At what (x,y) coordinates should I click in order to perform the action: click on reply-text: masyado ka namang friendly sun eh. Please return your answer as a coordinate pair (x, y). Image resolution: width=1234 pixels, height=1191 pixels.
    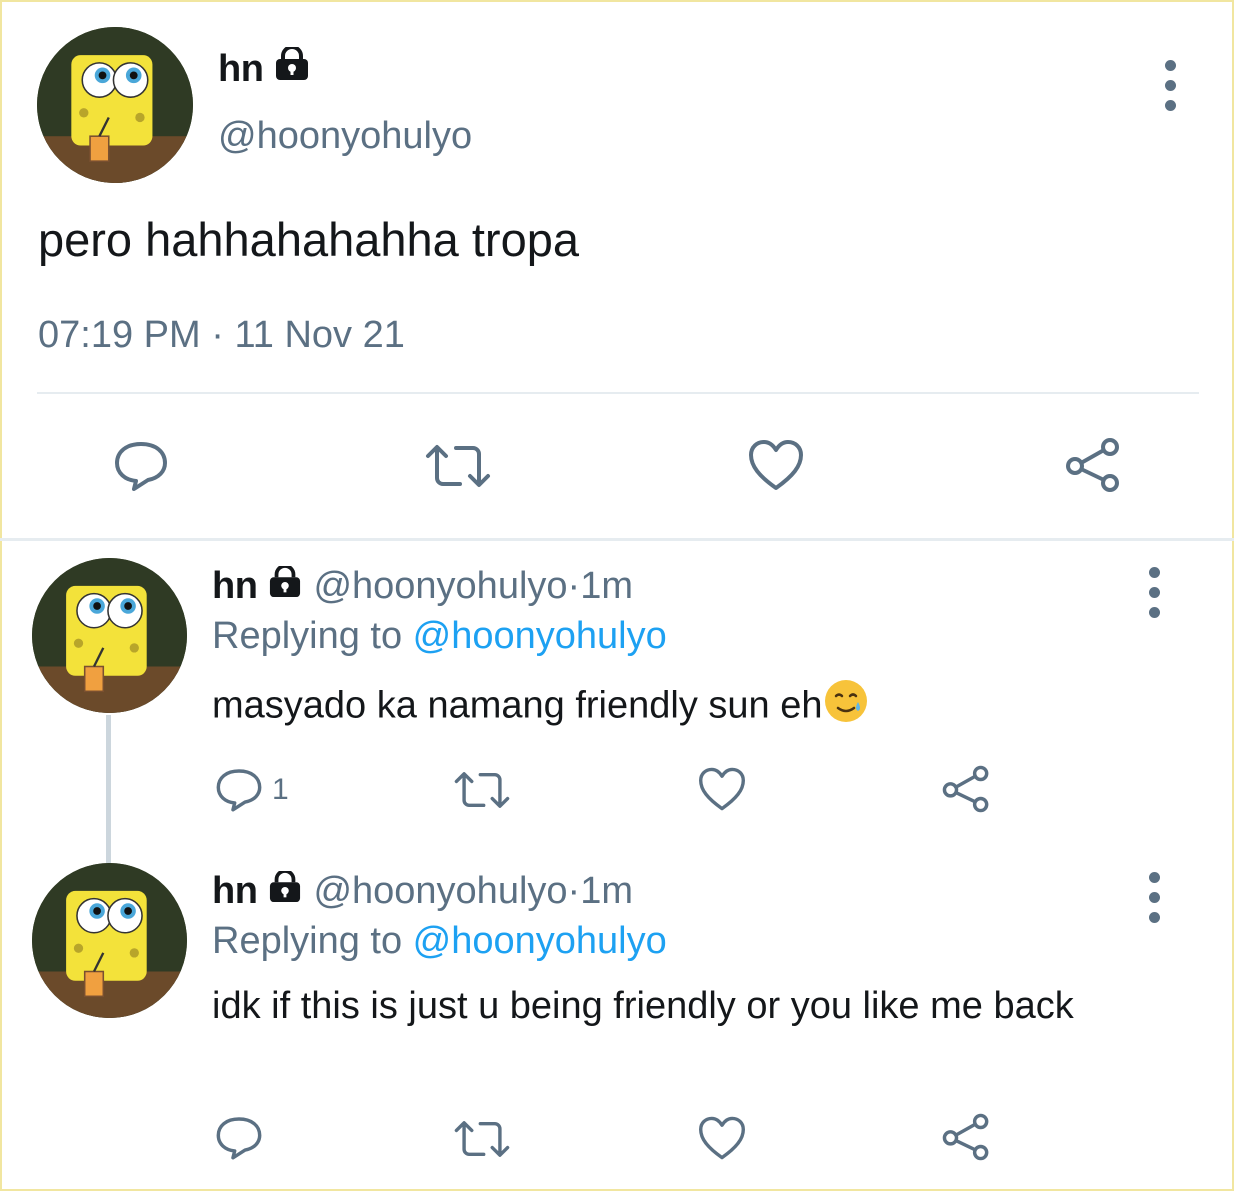
    Looking at the image, I should click on (541, 707).